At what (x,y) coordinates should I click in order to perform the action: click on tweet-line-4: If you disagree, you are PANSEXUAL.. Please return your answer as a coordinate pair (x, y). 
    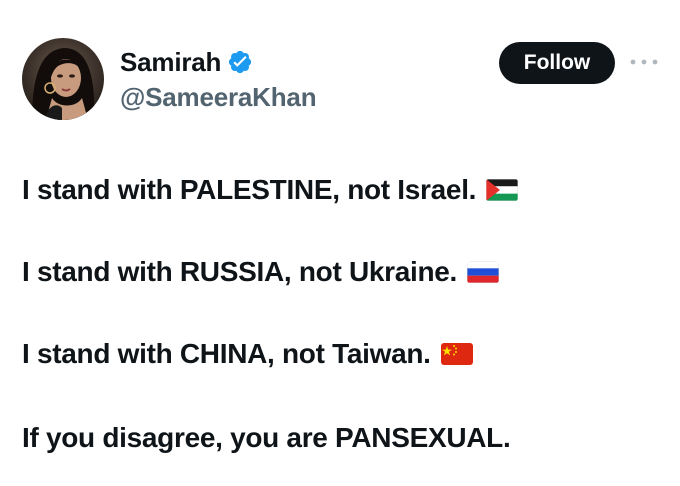
    Looking at the image, I should click on (266, 438).